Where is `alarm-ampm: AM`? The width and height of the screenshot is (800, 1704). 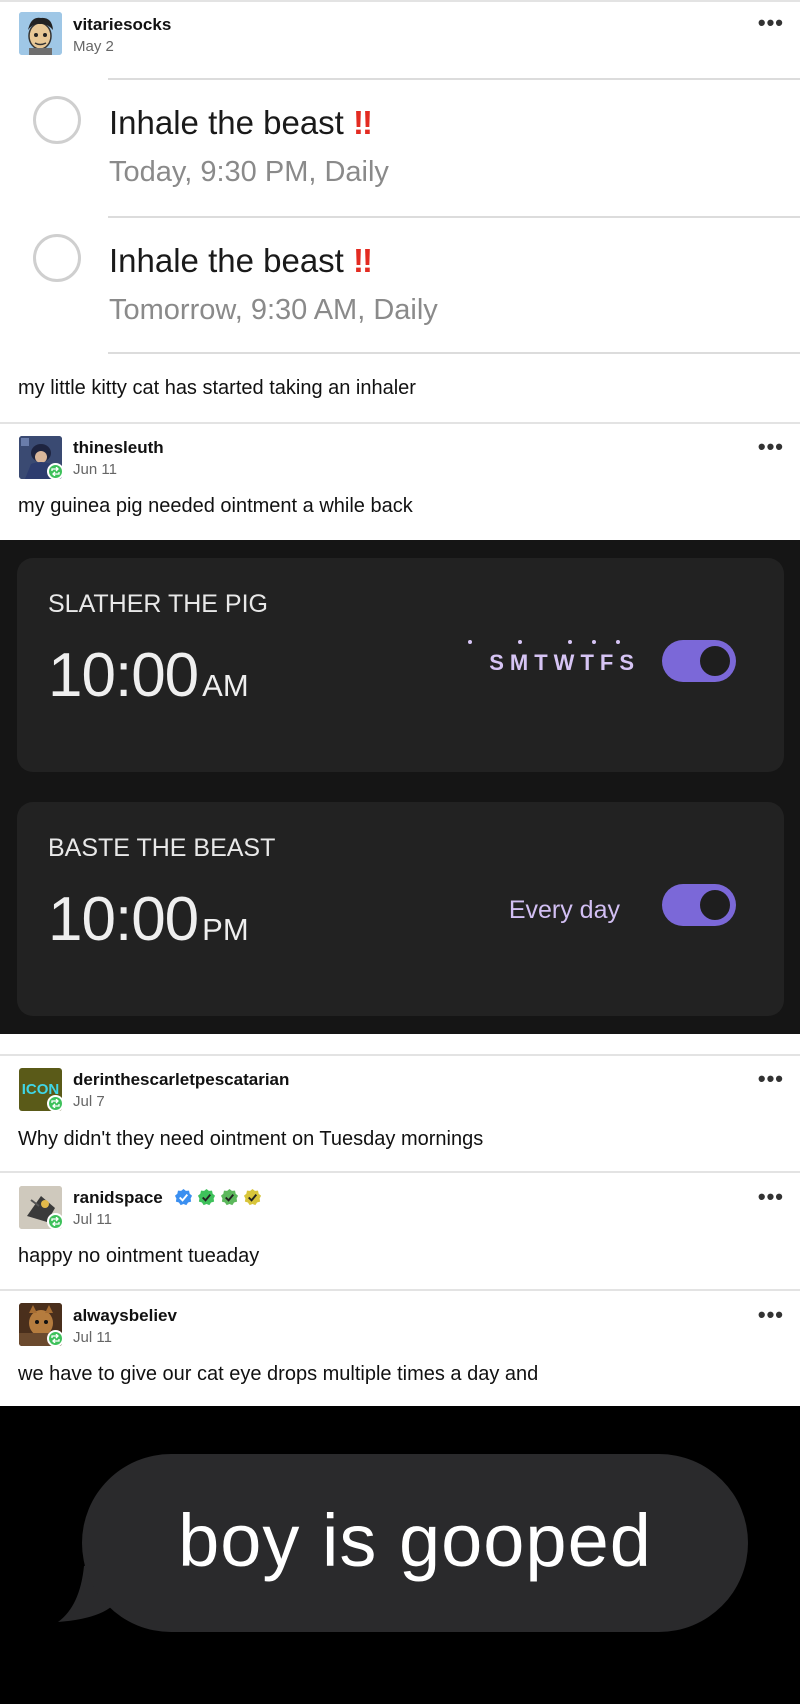 alarm-ampm: AM is located at coordinates (225, 685).